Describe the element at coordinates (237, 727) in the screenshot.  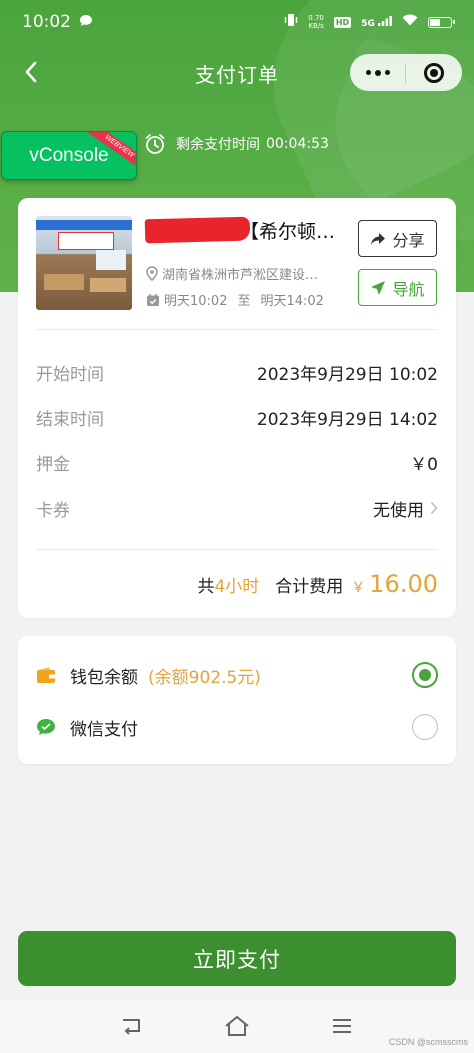
I see `wechat-pay-option: 微信支付` at that location.